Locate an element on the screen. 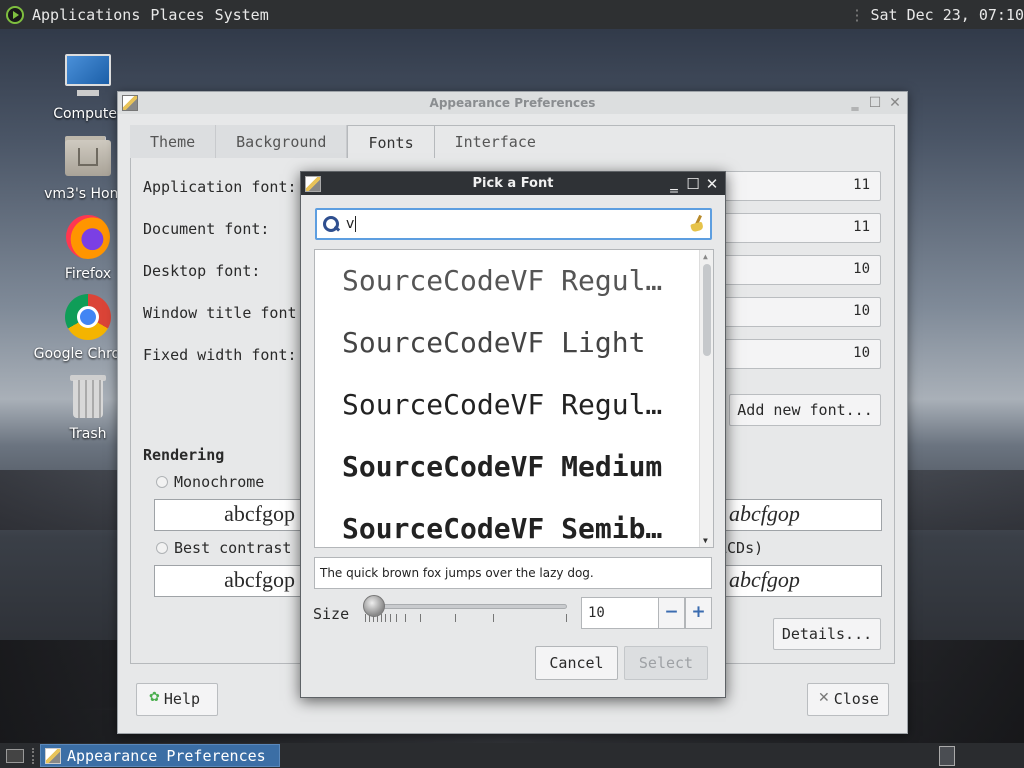  taskbar-item-label: Appearance Preferences is located at coordinates (166, 755).